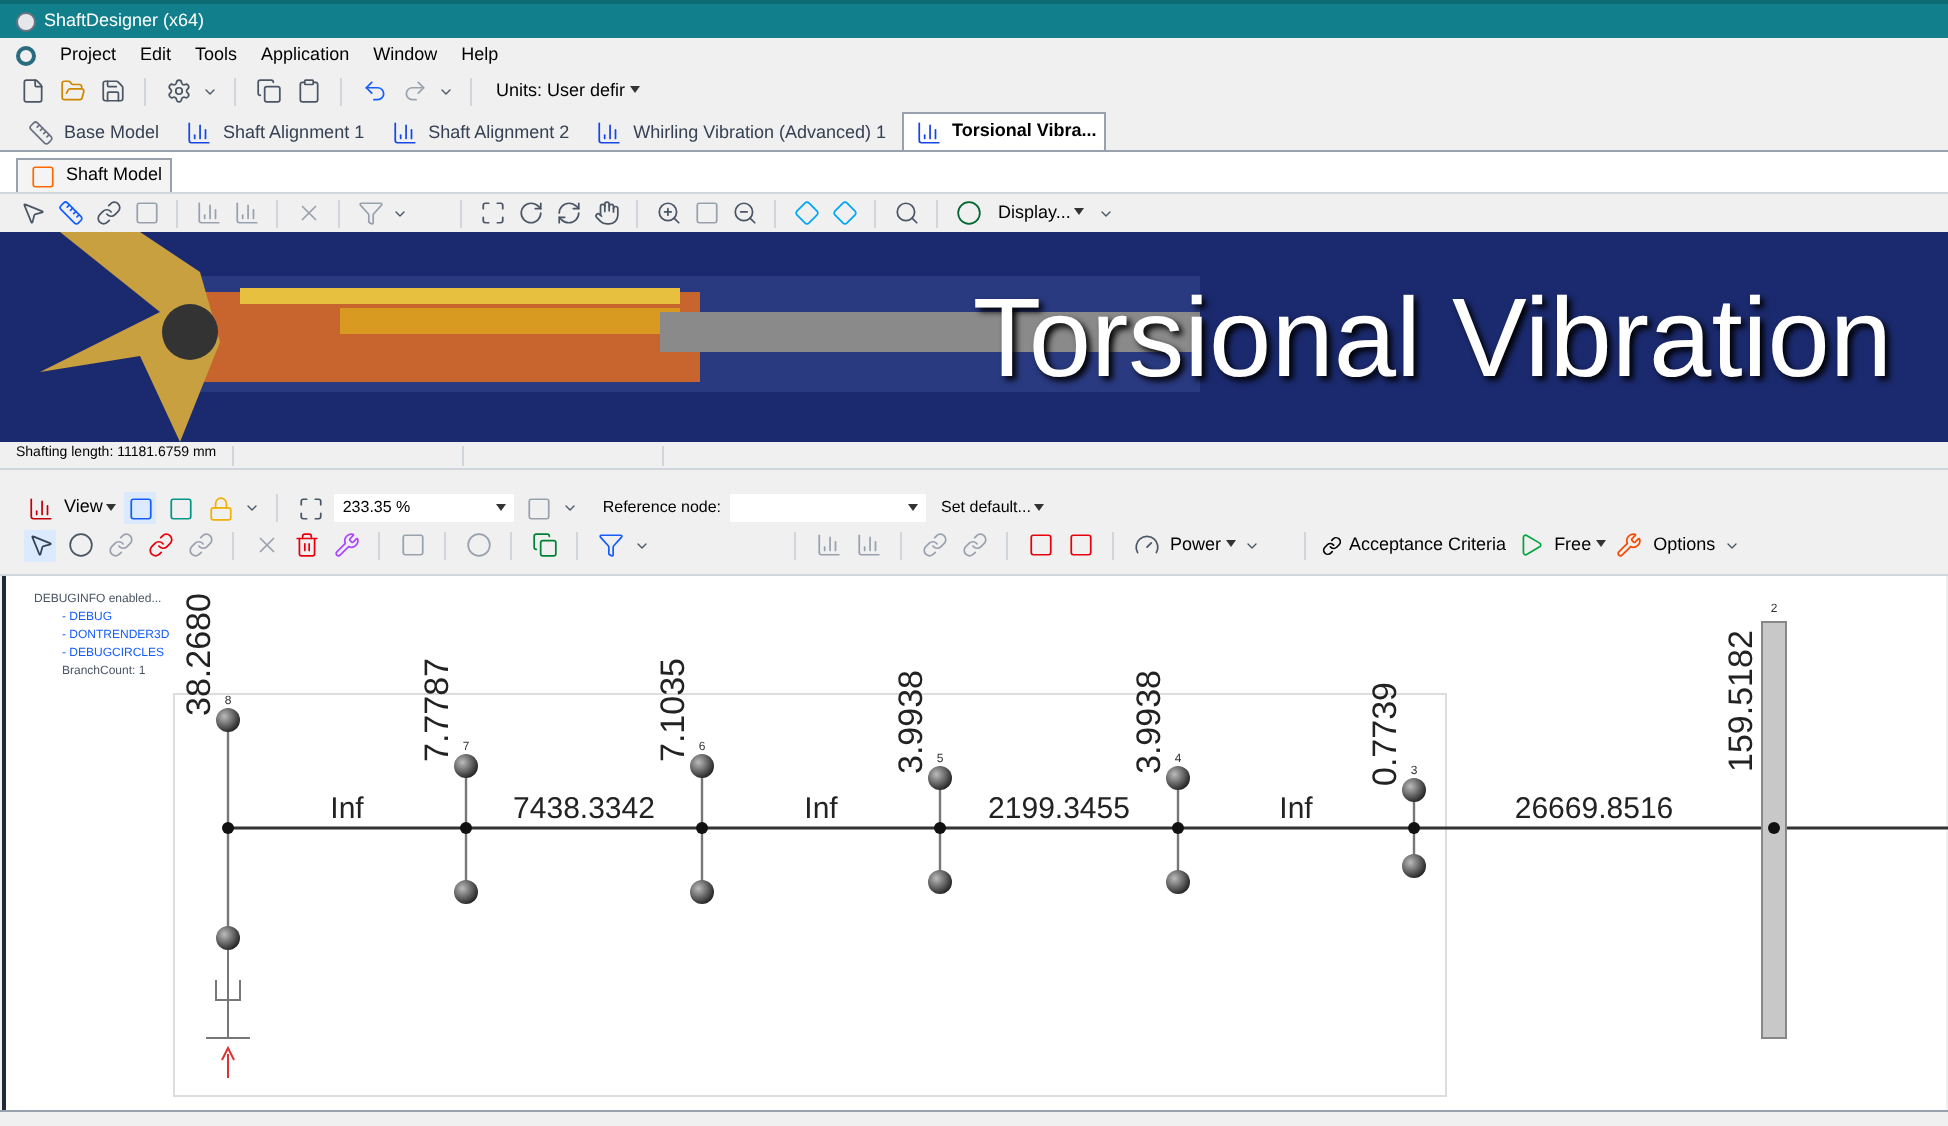  Describe the element at coordinates (492, 213) in the screenshot. I see `fit-view-icon` at that location.